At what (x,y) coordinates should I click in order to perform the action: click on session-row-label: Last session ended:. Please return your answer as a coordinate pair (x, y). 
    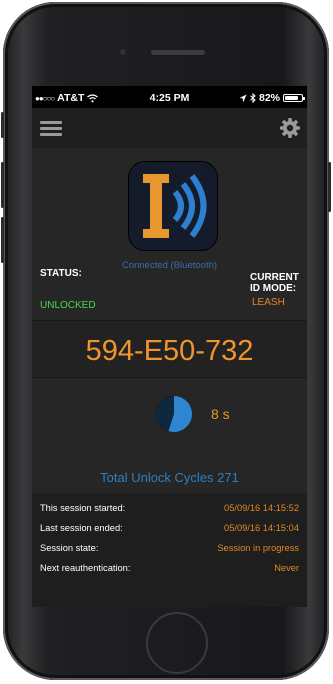
    Looking at the image, I should click on (81, 528).